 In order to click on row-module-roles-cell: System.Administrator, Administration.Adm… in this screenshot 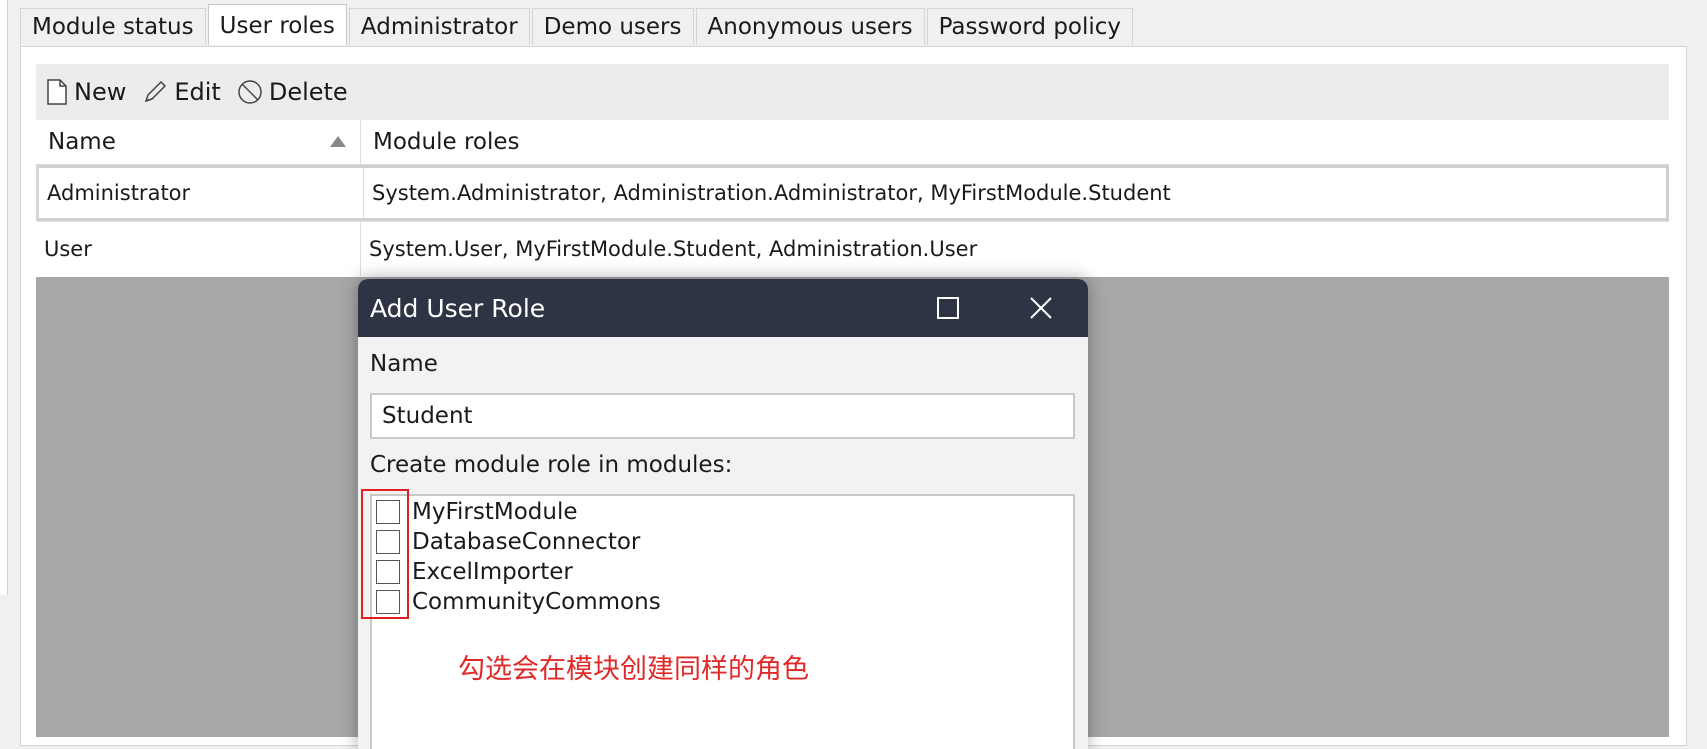, I will do `click(771, 193)`.